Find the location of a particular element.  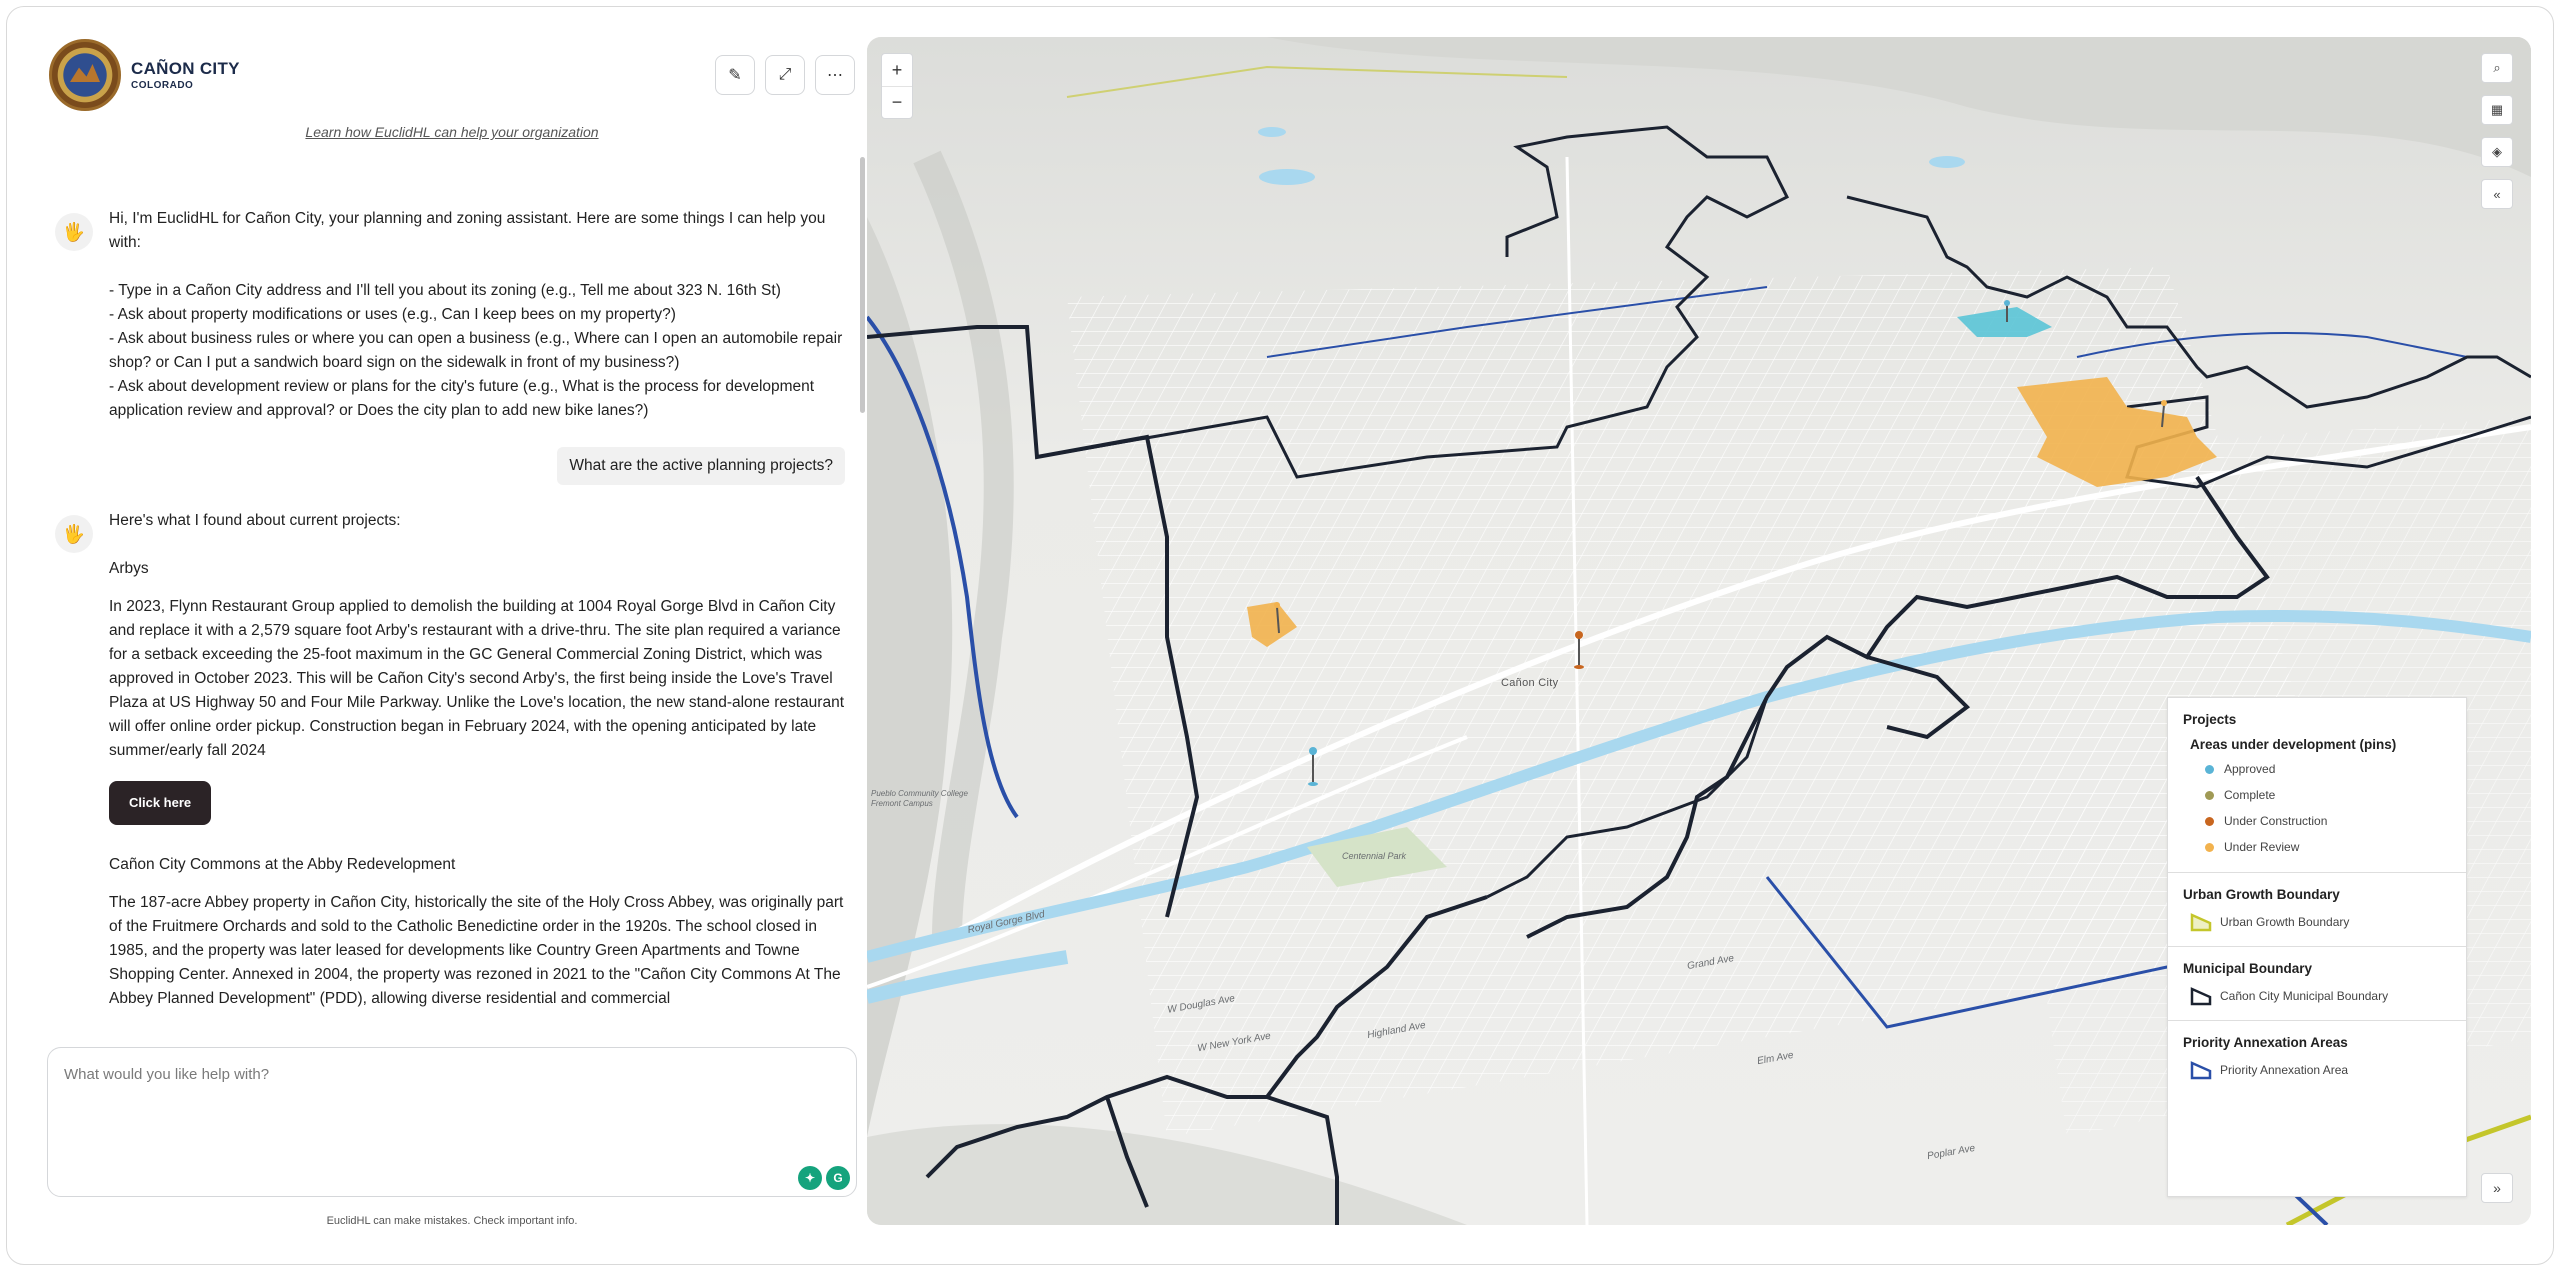

chat-input is located at coordinates (452, 1122).